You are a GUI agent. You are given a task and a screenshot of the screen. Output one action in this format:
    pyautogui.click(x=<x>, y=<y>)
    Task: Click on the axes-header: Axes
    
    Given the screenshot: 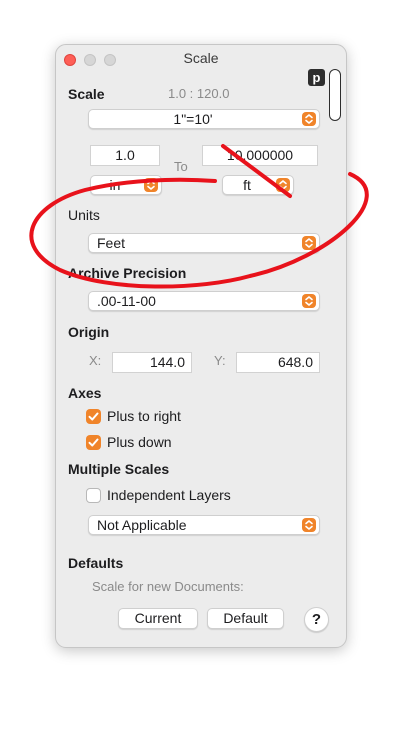 What is the action you would take?
    pyautogui.click(x=85, y=393)
    